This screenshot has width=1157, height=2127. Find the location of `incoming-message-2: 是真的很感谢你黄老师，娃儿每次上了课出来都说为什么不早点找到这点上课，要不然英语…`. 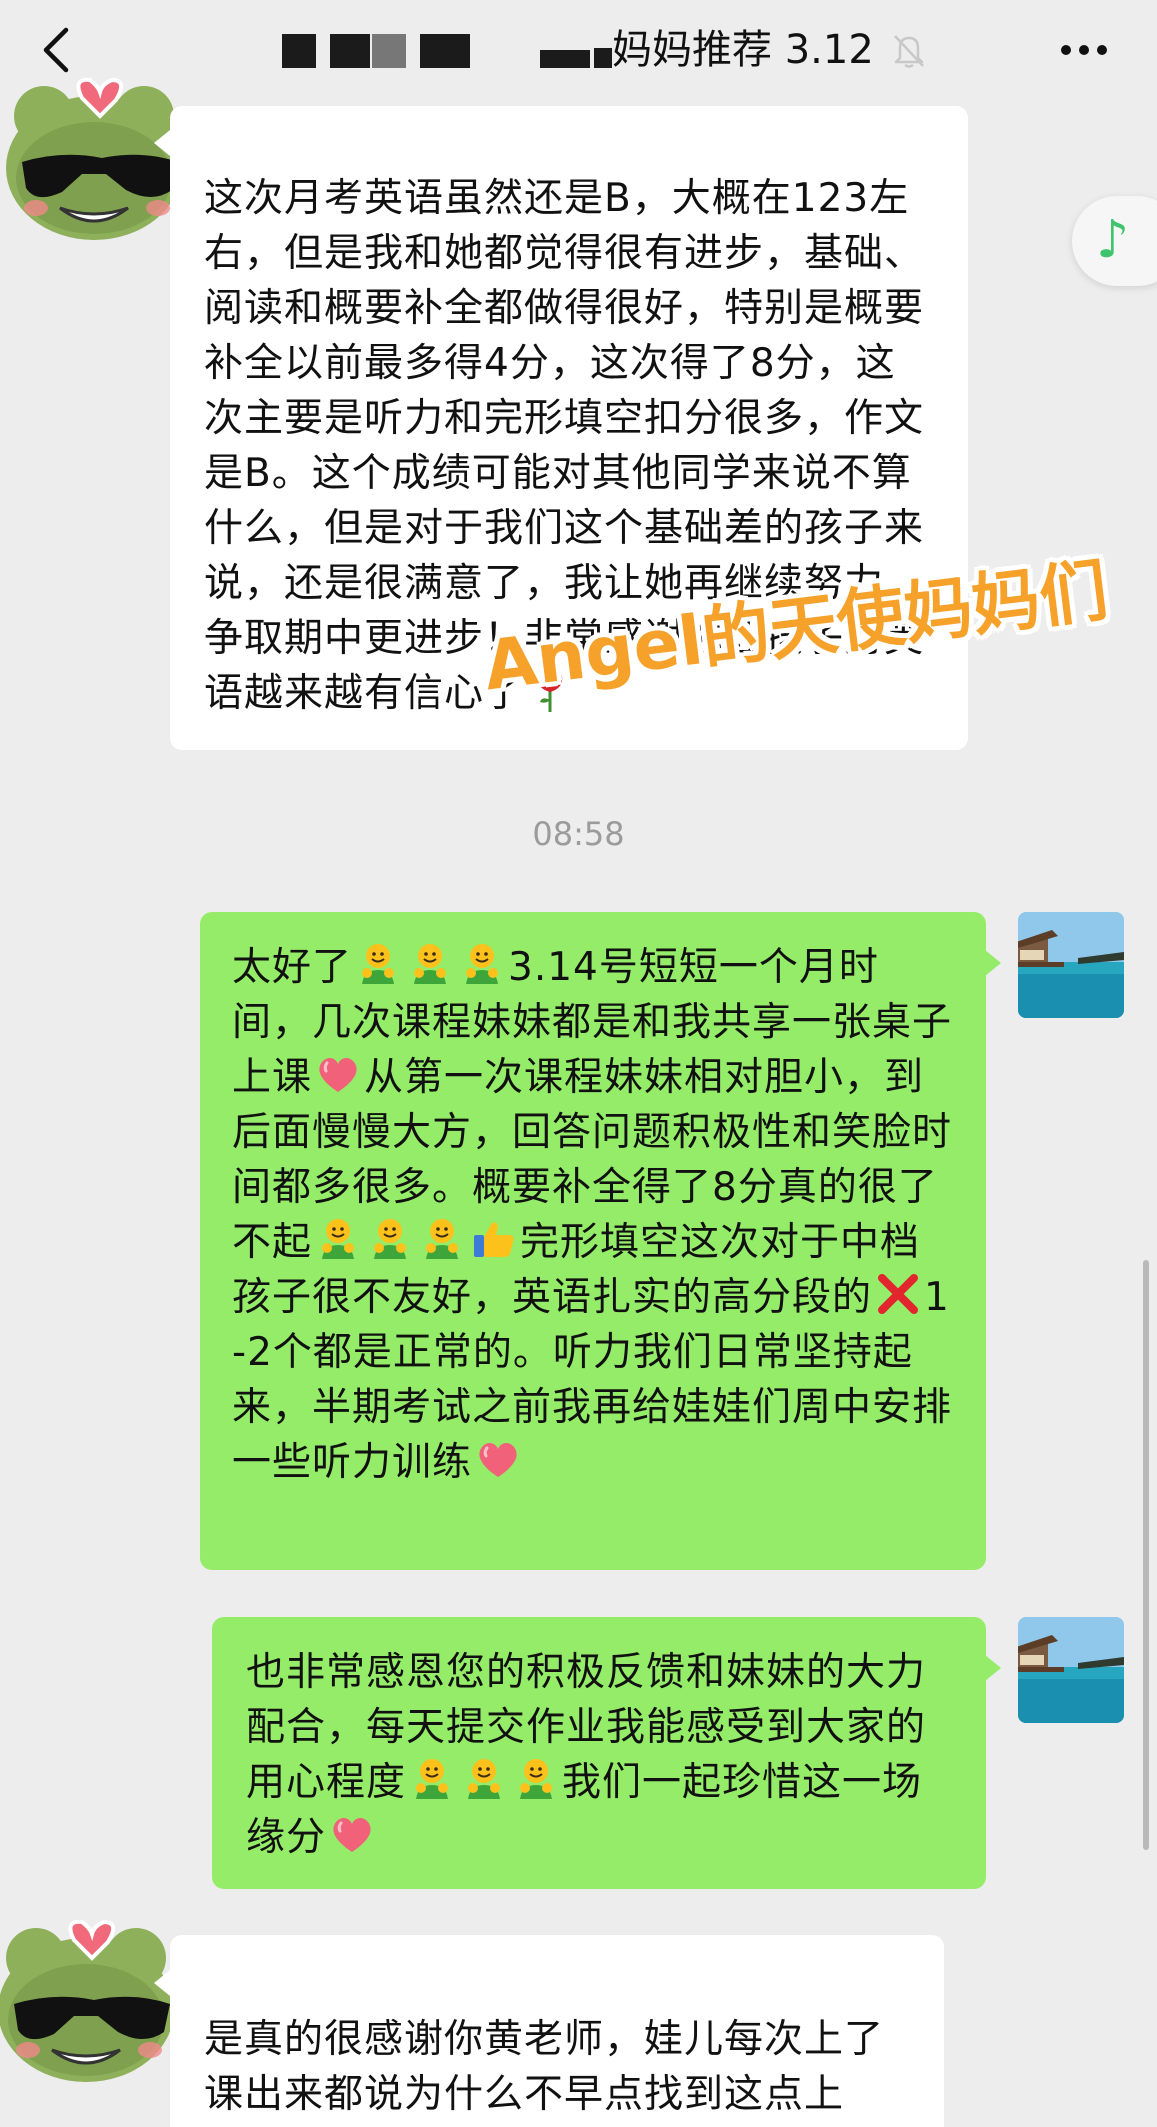

incoming-message-2: 是真的很感谢你黄老师，娃儿每次上了课出来都说为什么不早点找到这点上课，要不然英语… is located at coordinates (557, 2031).